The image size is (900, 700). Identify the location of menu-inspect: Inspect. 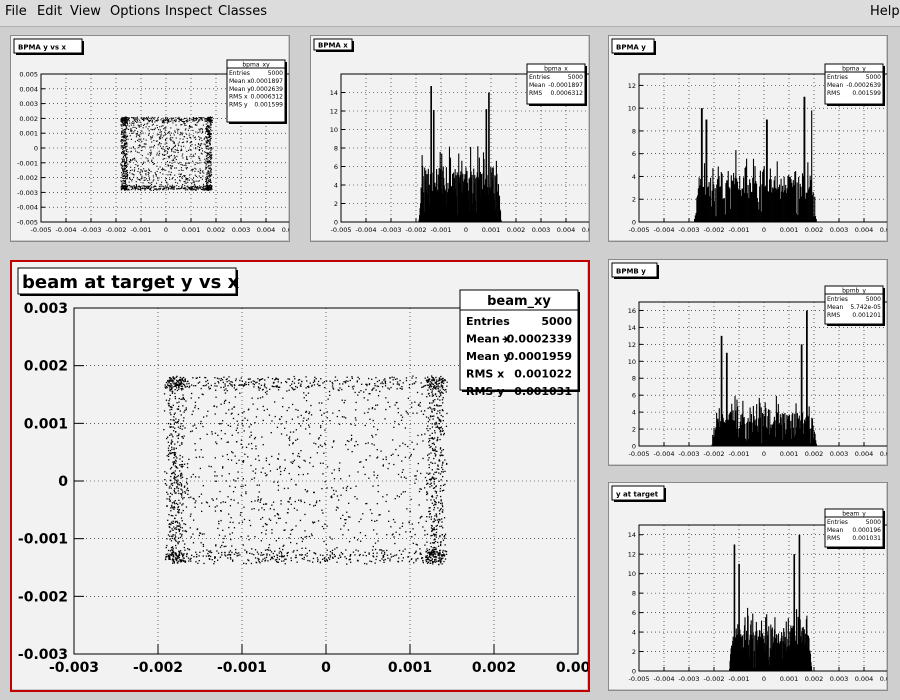
(188, 11).